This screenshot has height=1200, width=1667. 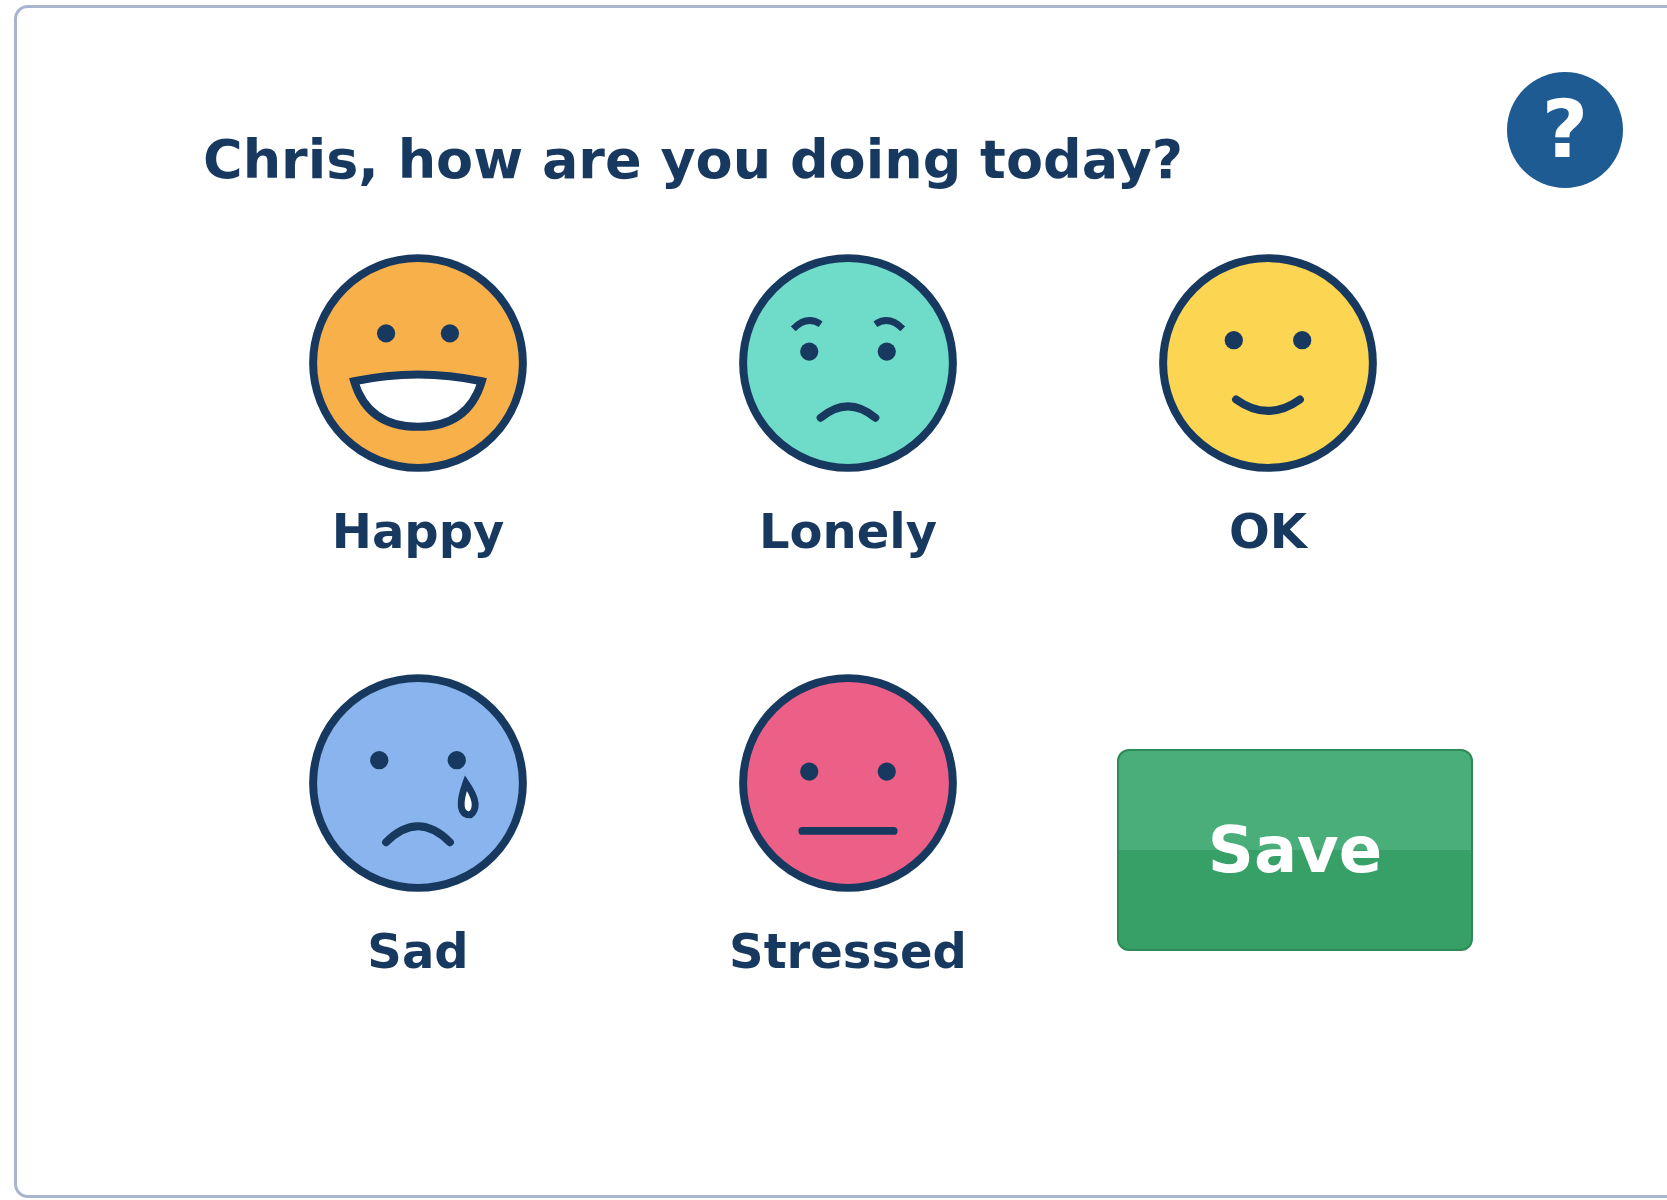 I want to click on help-button: ?, so click(x=1565, y=129).